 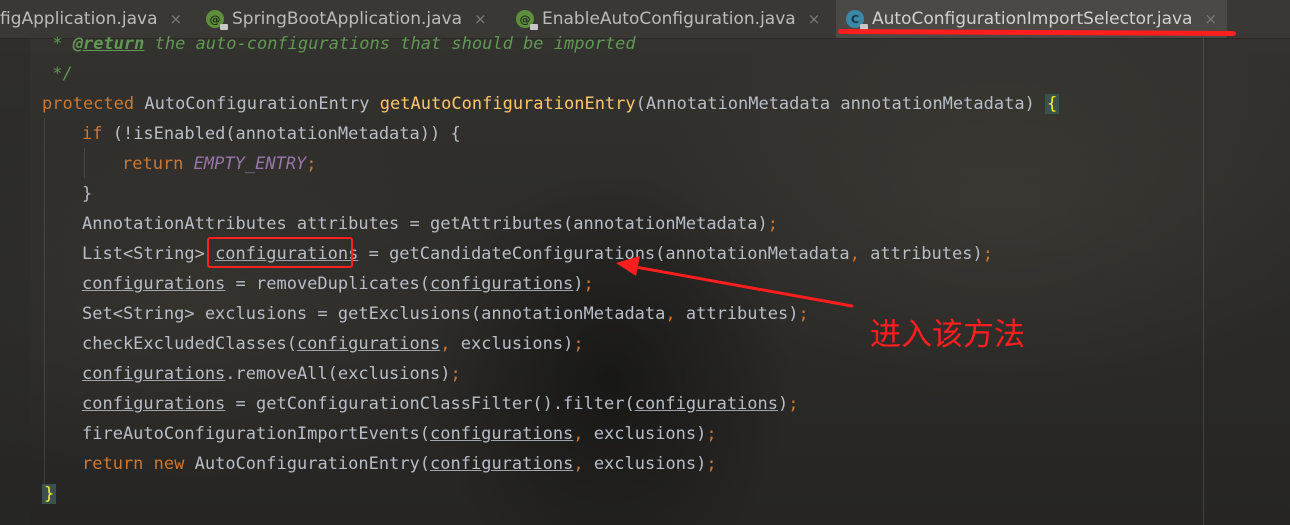 I want to click on annotation-label: 进入该方法, so click(x=947, y=335).